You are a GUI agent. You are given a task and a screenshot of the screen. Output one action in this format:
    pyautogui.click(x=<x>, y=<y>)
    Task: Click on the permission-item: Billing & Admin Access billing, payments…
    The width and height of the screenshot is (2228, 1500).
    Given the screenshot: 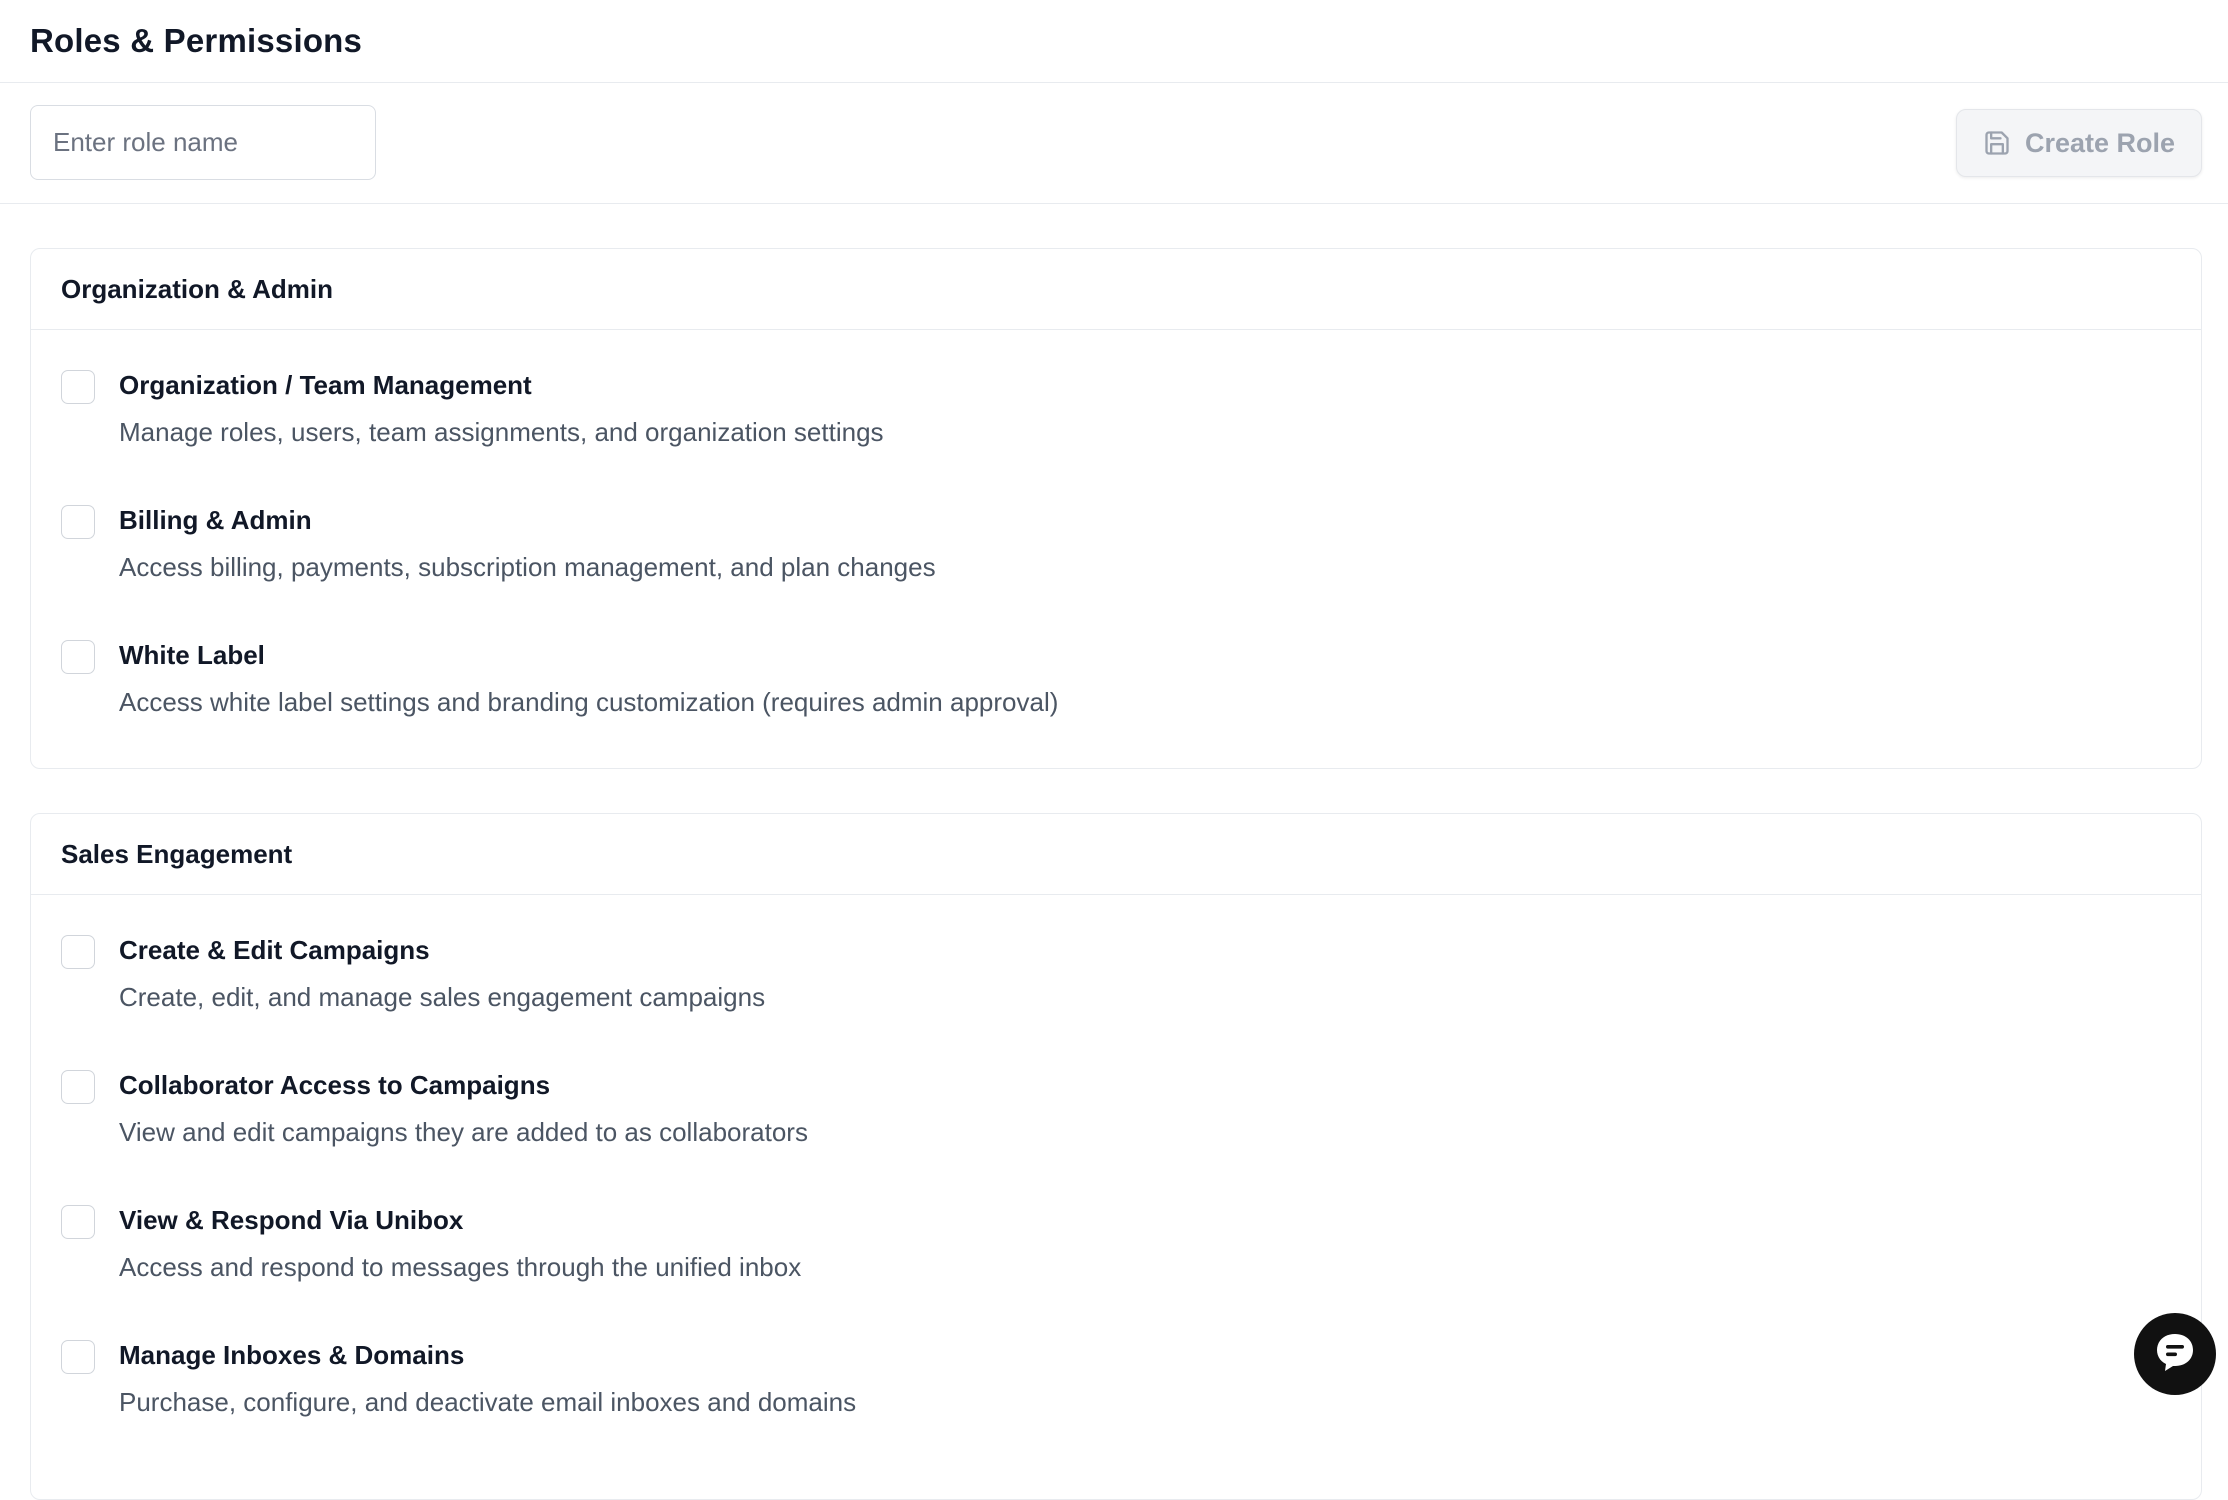 What is the action you would take?
    pyautogui.click(x=1116, y=570)
    